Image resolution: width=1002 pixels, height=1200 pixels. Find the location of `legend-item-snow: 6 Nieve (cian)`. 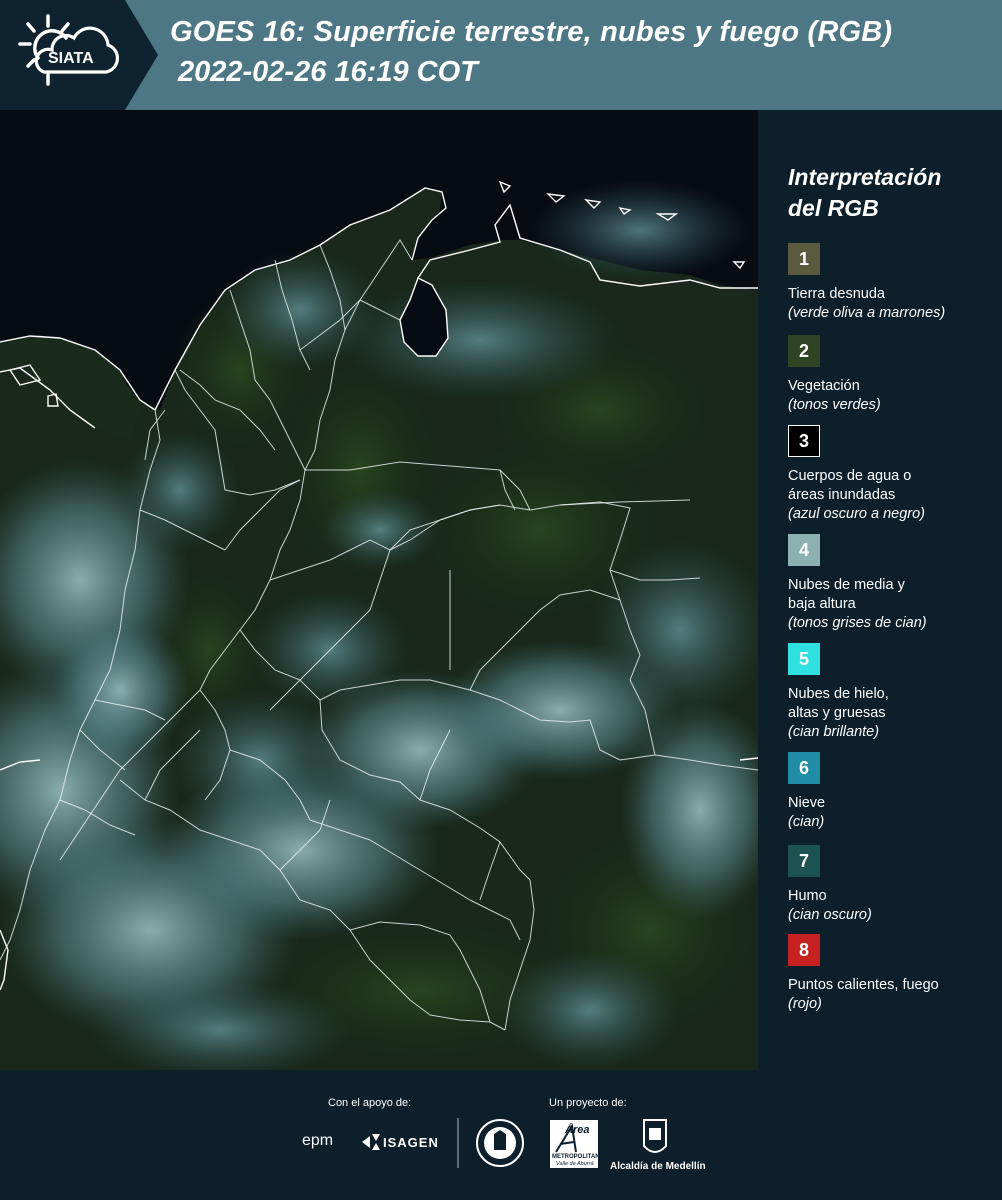

legend-item-snow: 6 Nieve (cian) is located at coordinates (893, 792).